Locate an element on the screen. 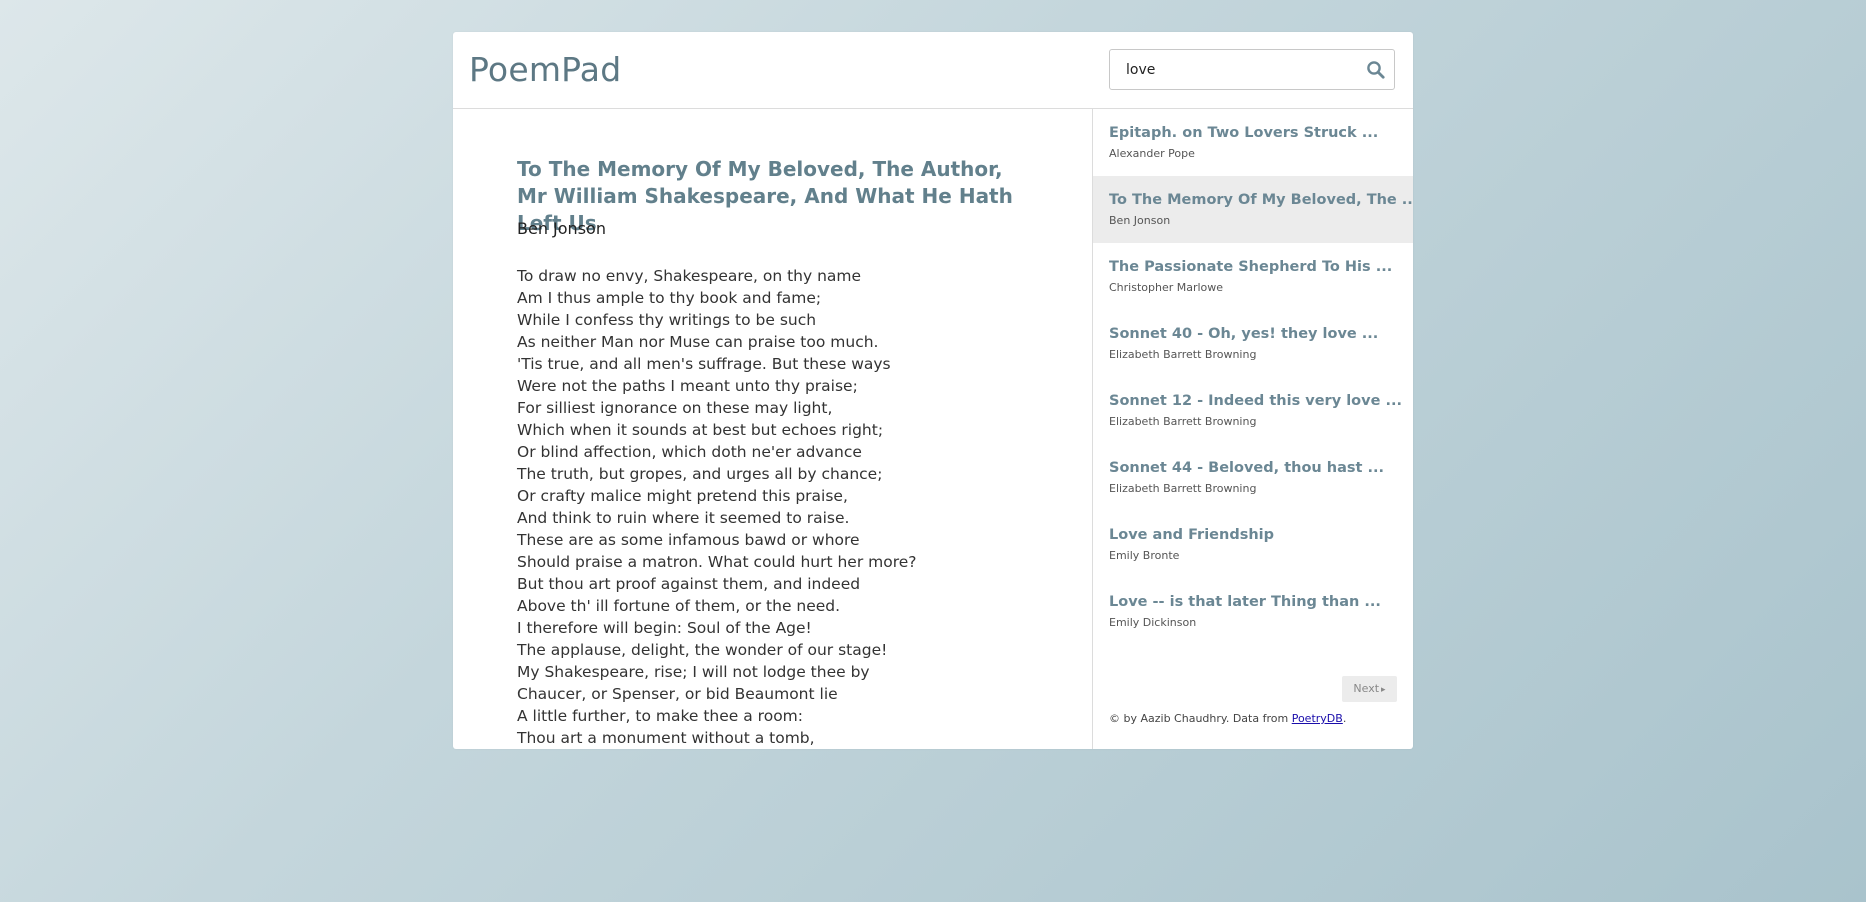 Image resolution: width=1866 pixels, height=902 pixels. result-item: Love and Friendship Emily Bronte is located at coordinates (1253, 544).